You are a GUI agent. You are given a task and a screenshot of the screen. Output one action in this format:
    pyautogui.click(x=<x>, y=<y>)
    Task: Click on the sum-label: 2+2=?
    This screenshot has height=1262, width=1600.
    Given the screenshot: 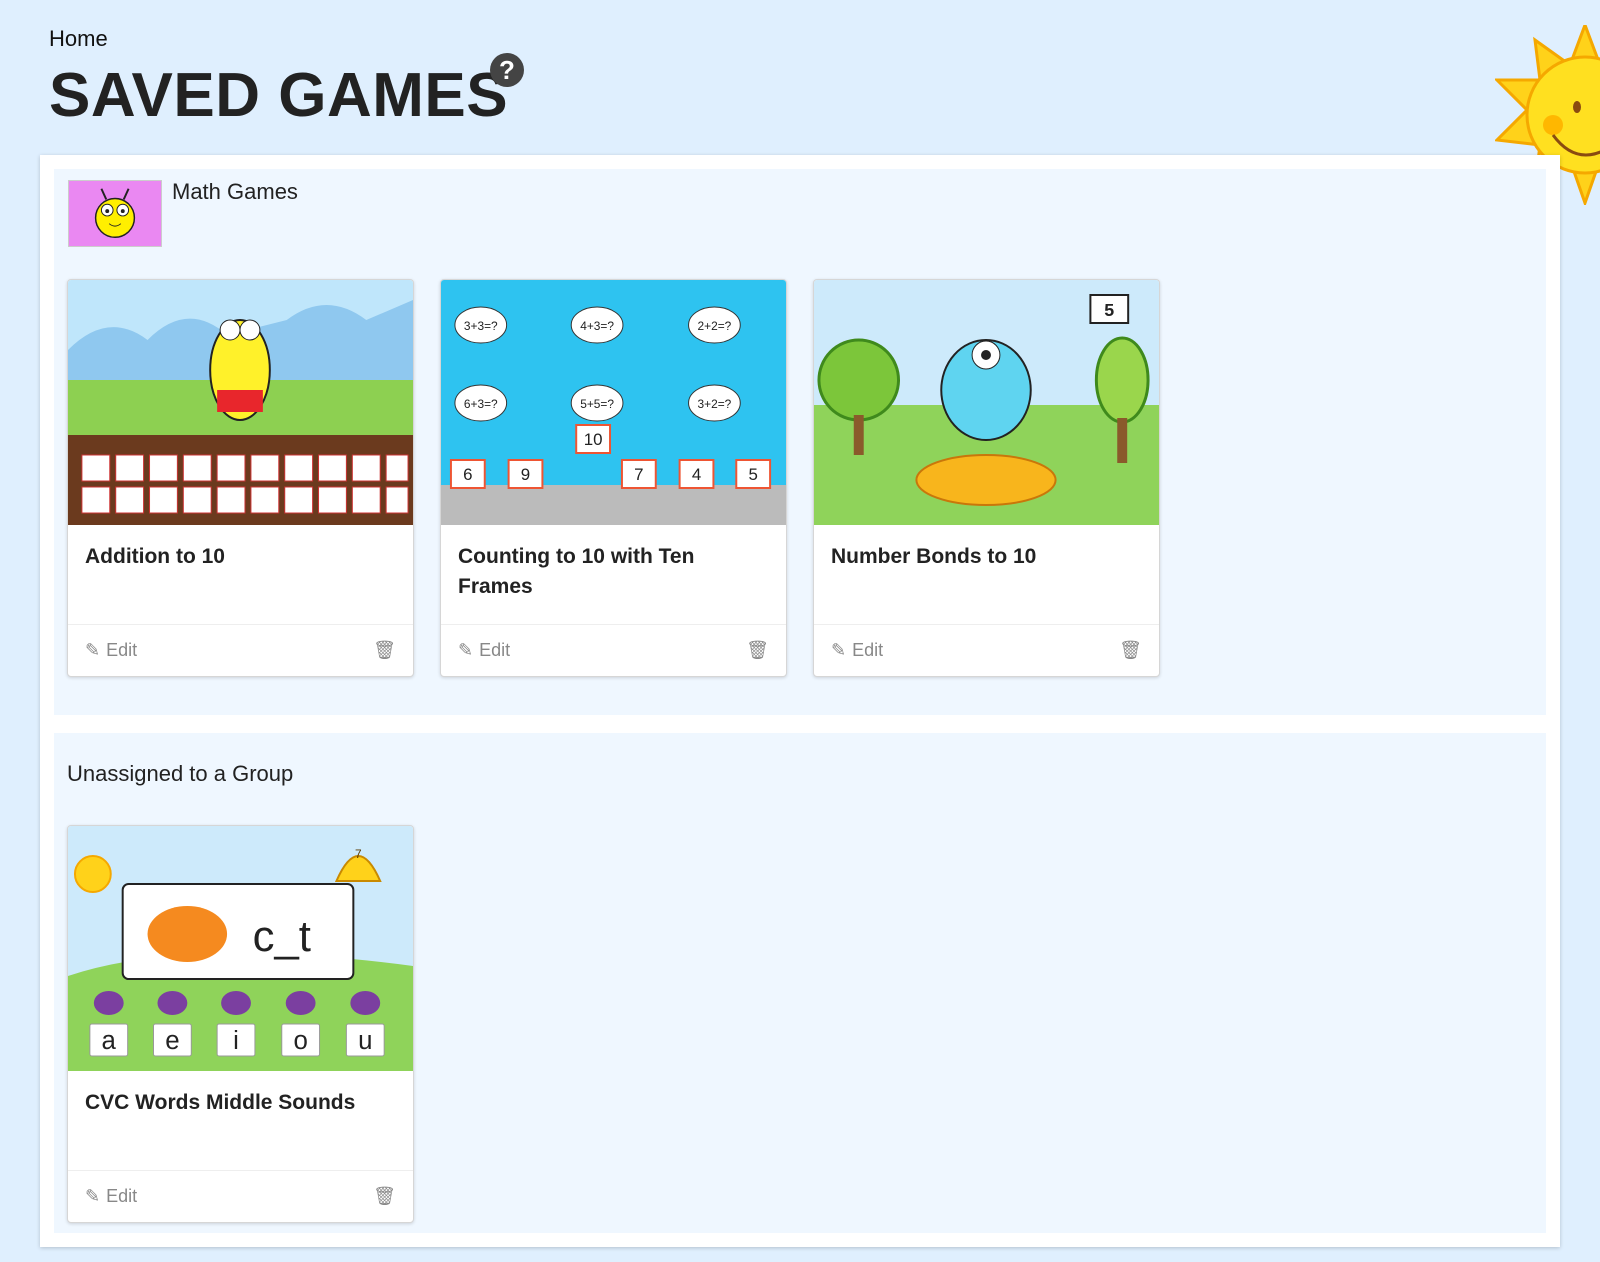 What is the action you would take?
    pyautogui.click(x=715, y=326)
    